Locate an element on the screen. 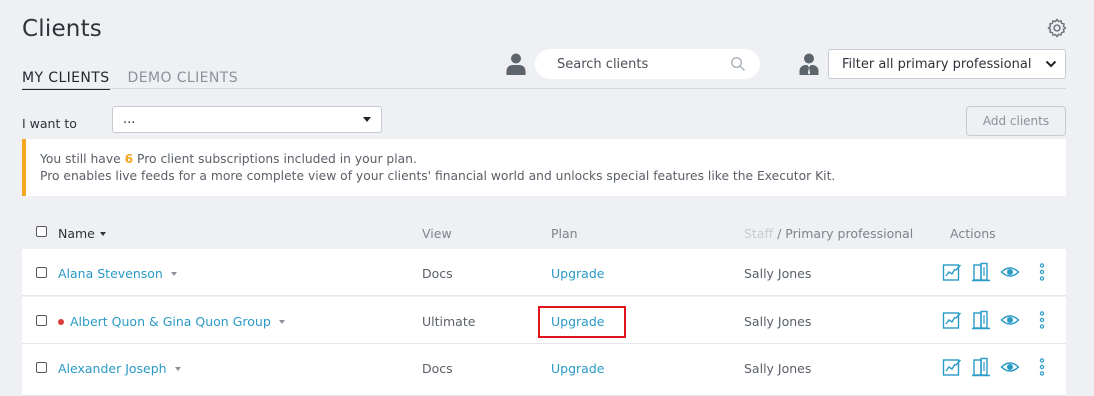 The image size is (1094, 396). sort-caret-icon is located at coordinates (102, 233).